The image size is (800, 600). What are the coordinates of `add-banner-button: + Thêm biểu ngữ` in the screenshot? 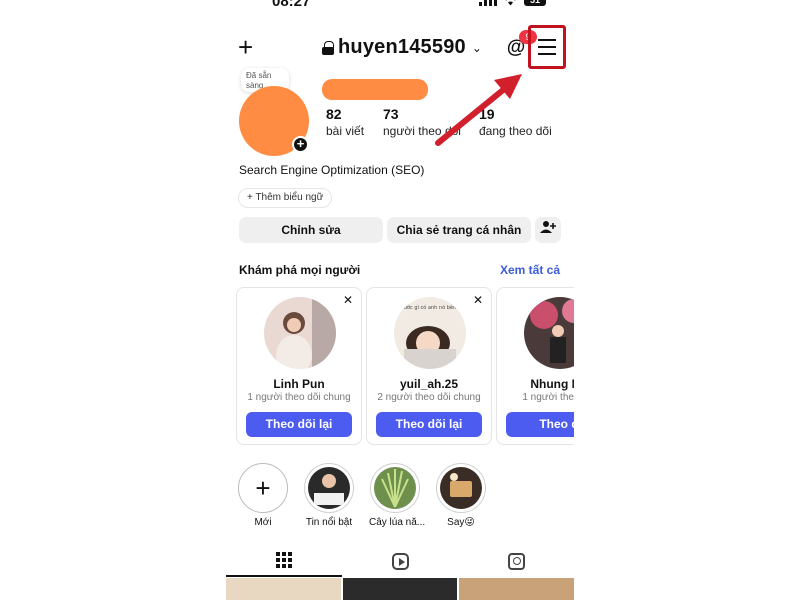 It's located at (285, 198).